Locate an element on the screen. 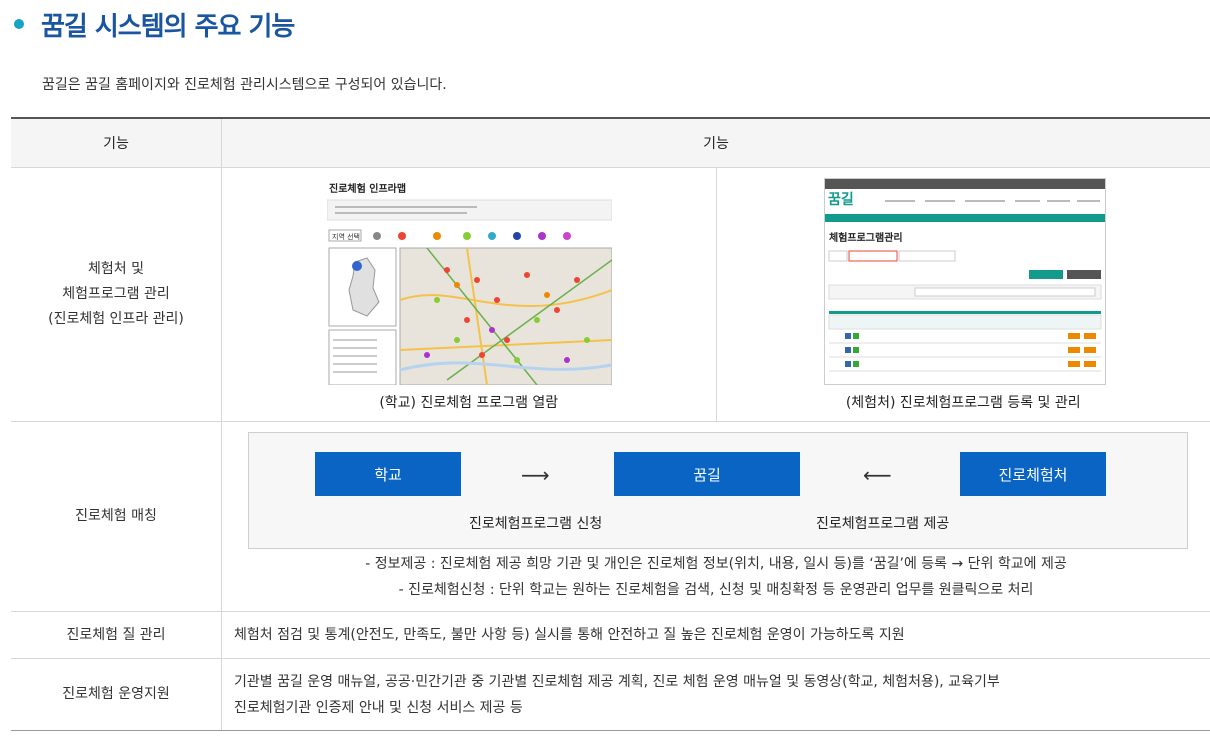  intro-text: 꿈길은 꿈길 홈페이지와 진로체험 관리시스템으로 구성되어 있습니다. is located at coordinates (244, 85).